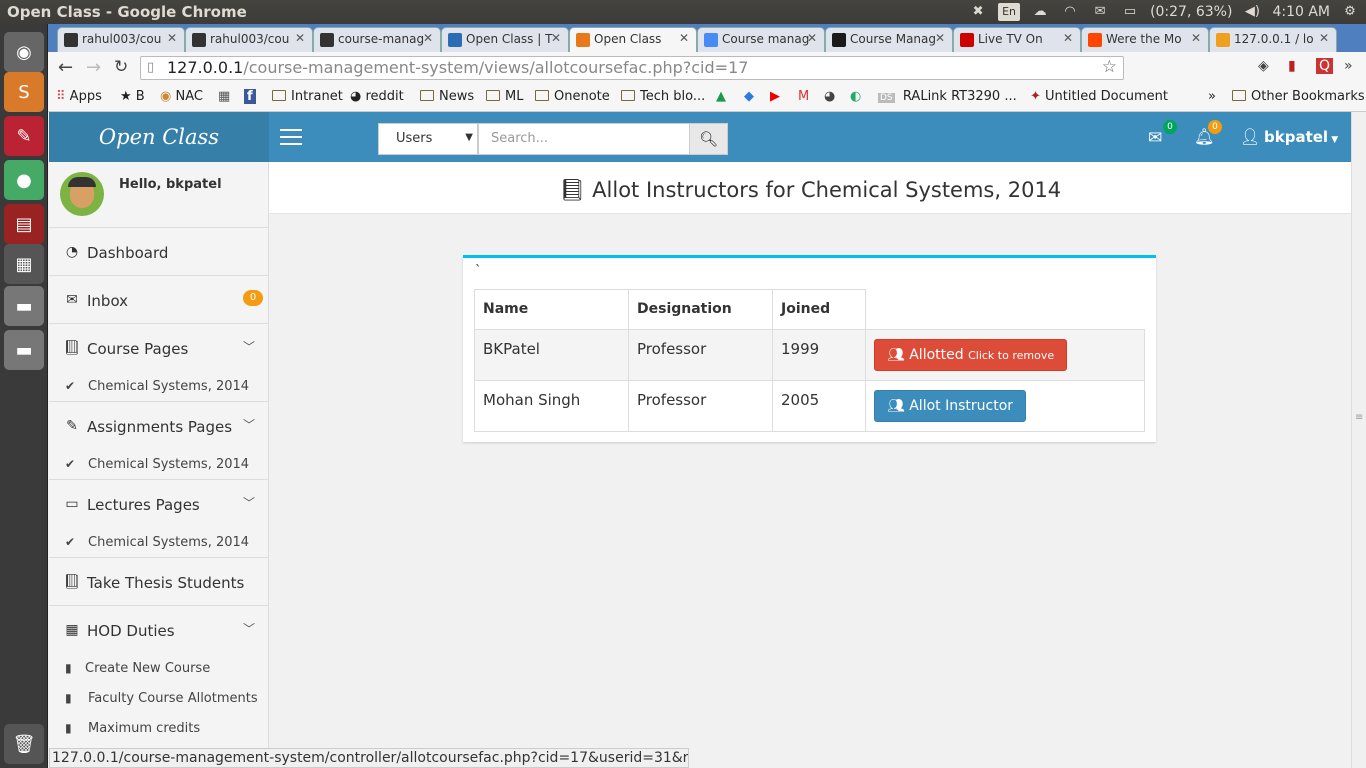  I want to click on volume-icon: ◀), so click(1252, 12).